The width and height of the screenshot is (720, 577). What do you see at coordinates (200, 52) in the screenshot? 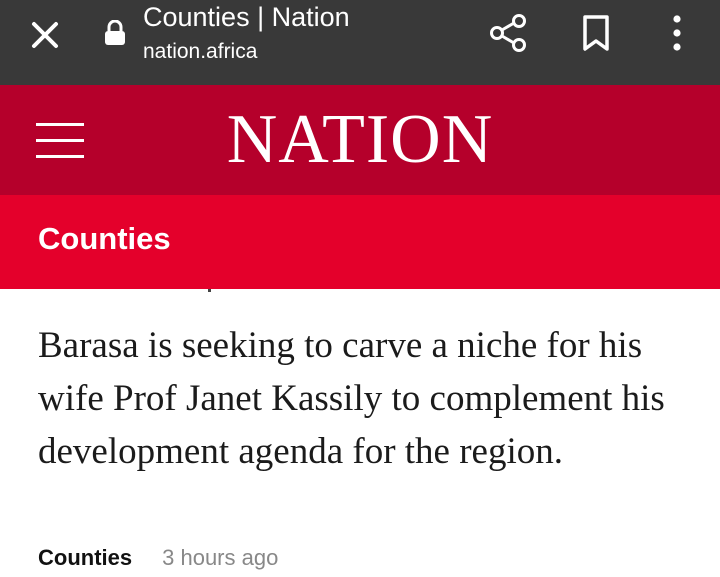
I see `page-url: nation.africa` at bounding box center [200, 52].